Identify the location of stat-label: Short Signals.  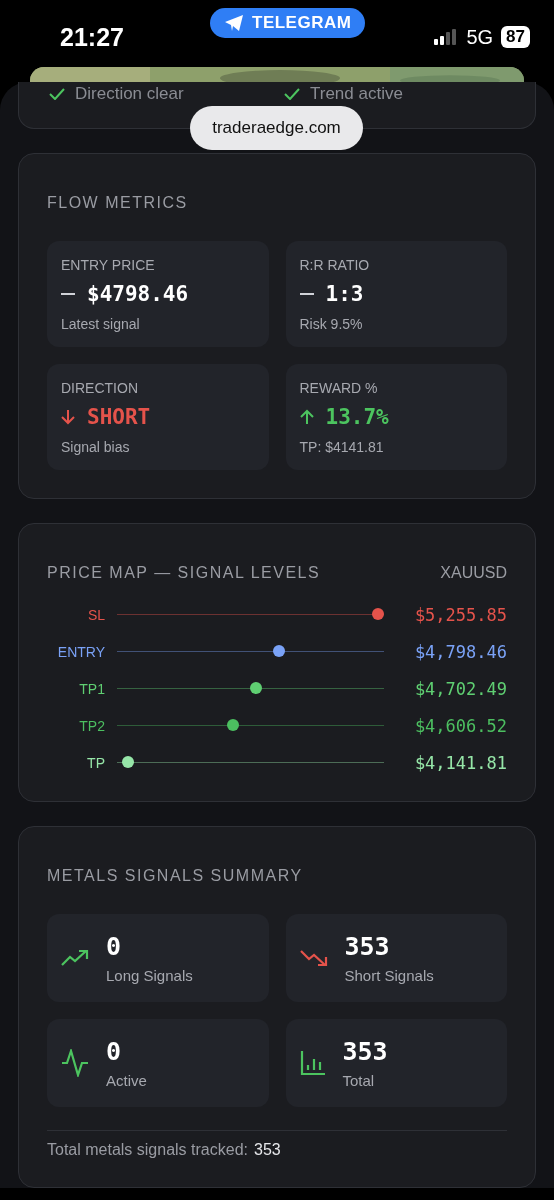
(389, 975).